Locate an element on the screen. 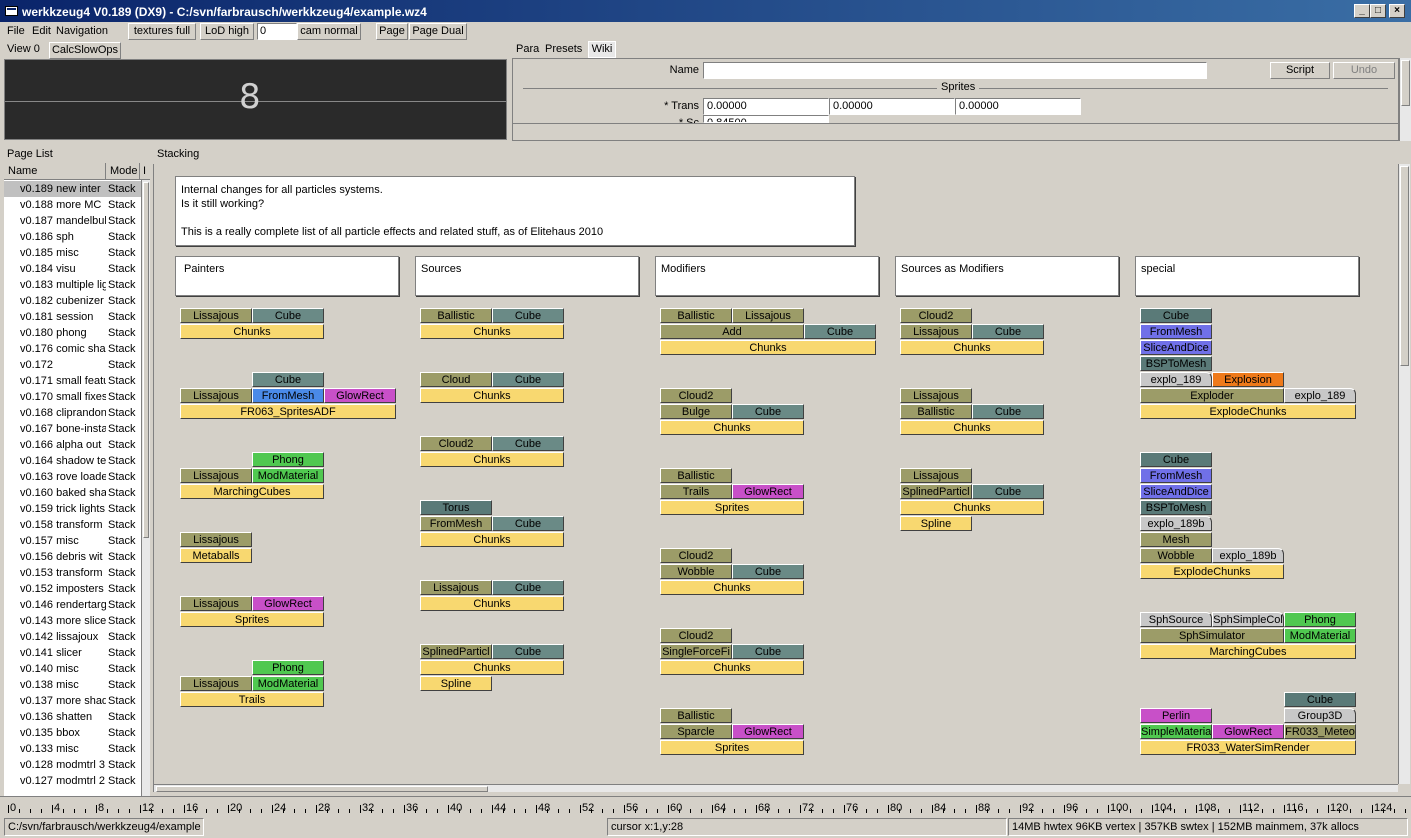  page-list-row: v0.128 modmtrl 3 Stack is located at coordinates (74, 765).